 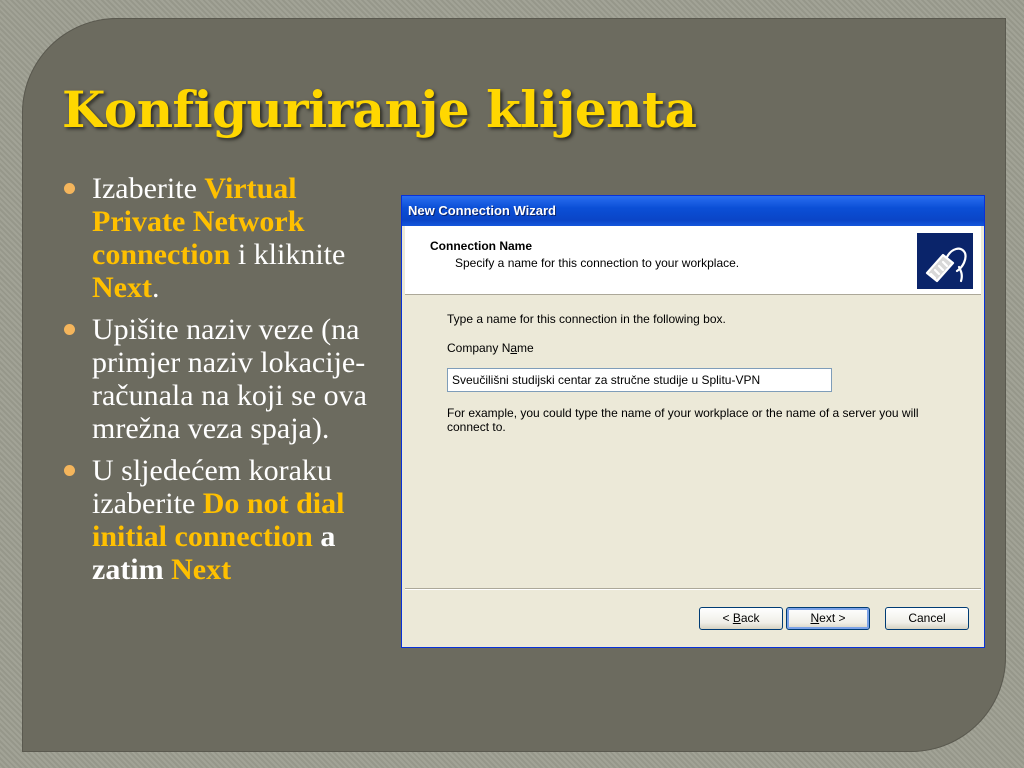 I want to click on back-button: < Back, so click(x=741, y=618).